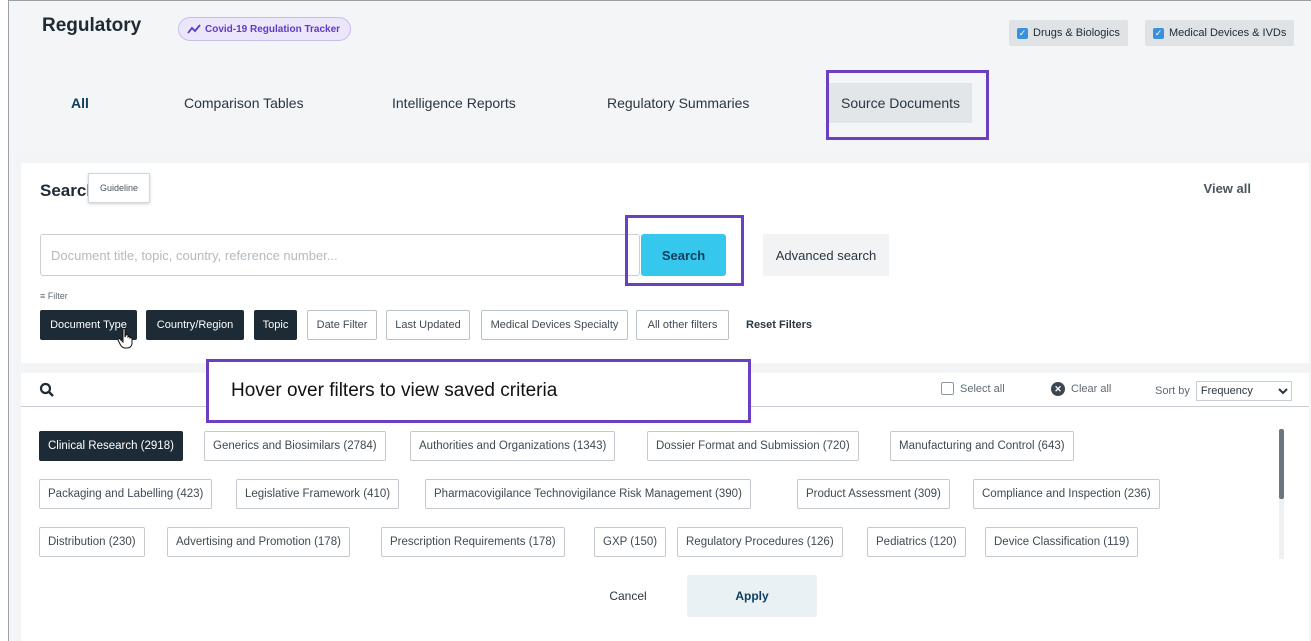  I want to click on topic-chip: Prescription Requirements (178), so click(473, 542).